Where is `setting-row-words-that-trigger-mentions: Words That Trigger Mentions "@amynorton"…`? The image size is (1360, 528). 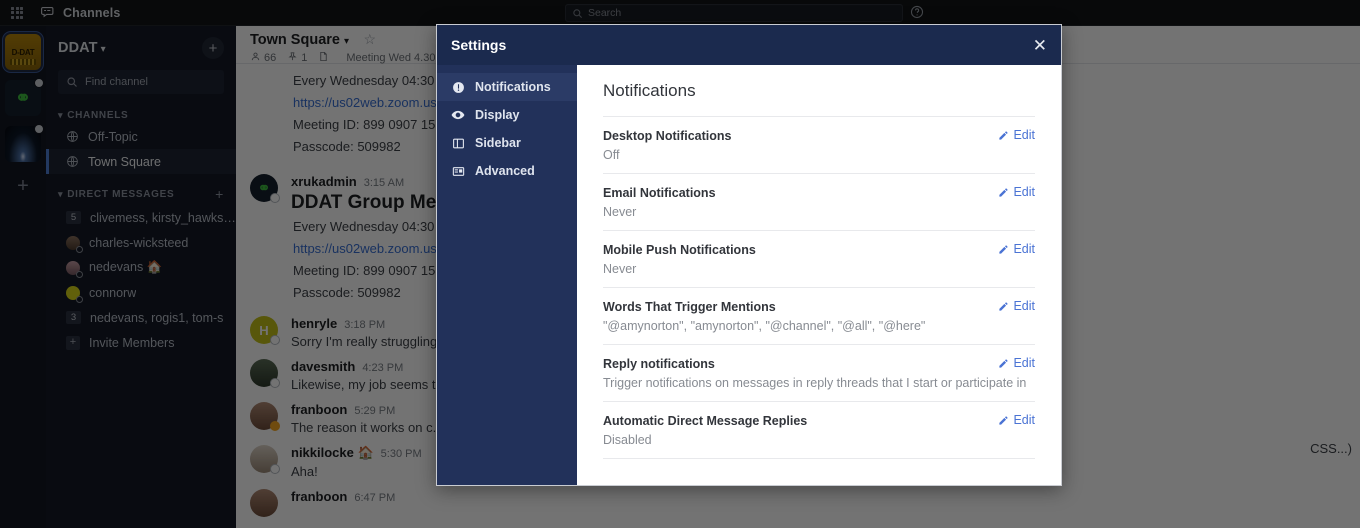
setting-row-words-that-trigger-mentions: Words That Trigger Mentions "@amynorton"… is located at coordinates (819, 315).